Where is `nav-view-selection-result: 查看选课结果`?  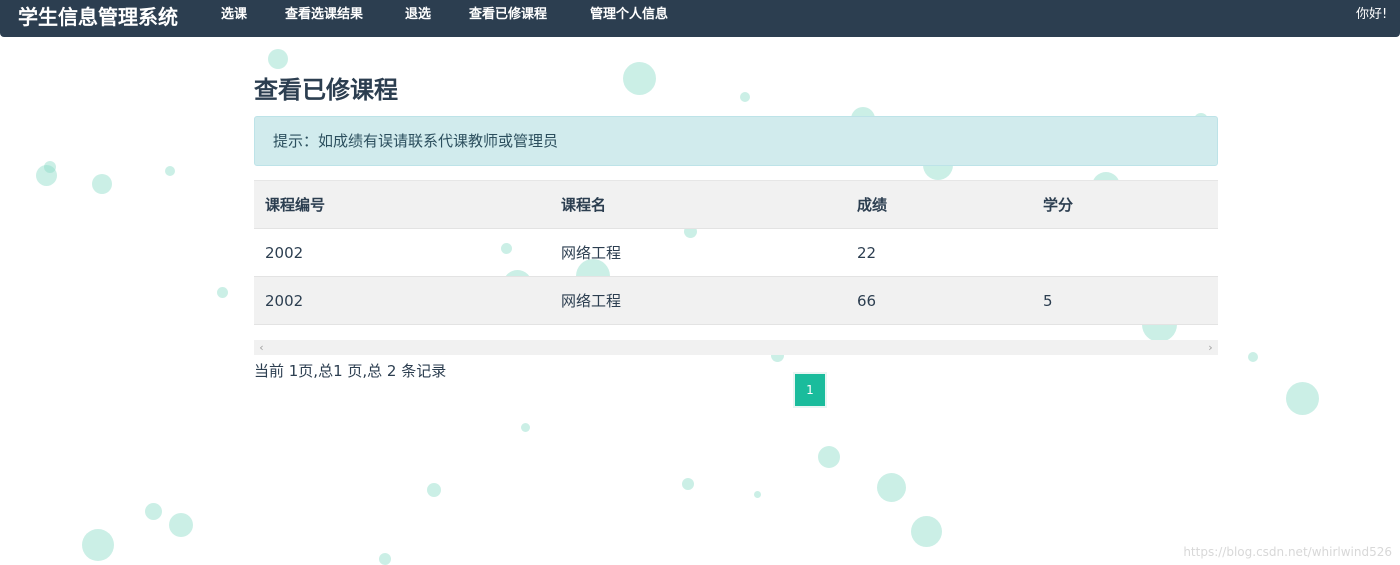
nav-view-selection-result: 查看选课结果 is located at coordinates (324, 15).